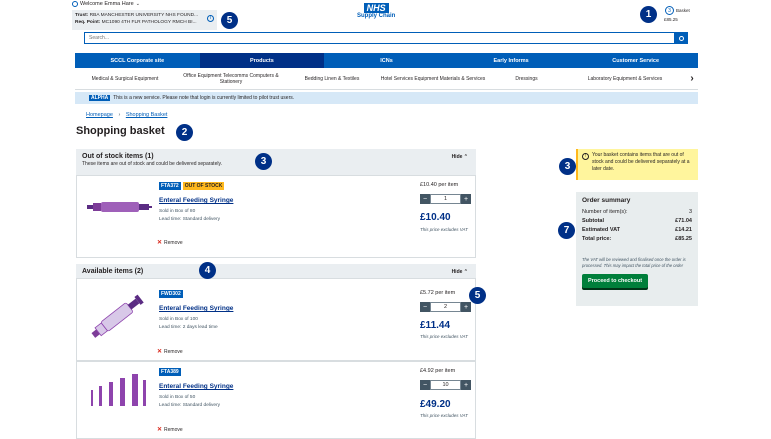 This screenshot has width=771, height=439. I want to click on summary-total-label: Total price:, so click(597, 238).